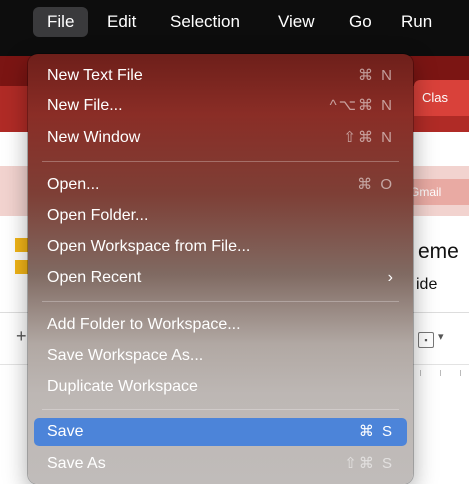 This screenshot has width=469, height=484. What do you see at coordinates (360, 22) in the screenshot?
I see `menu-go: Go` at bounding box center [360, 22].